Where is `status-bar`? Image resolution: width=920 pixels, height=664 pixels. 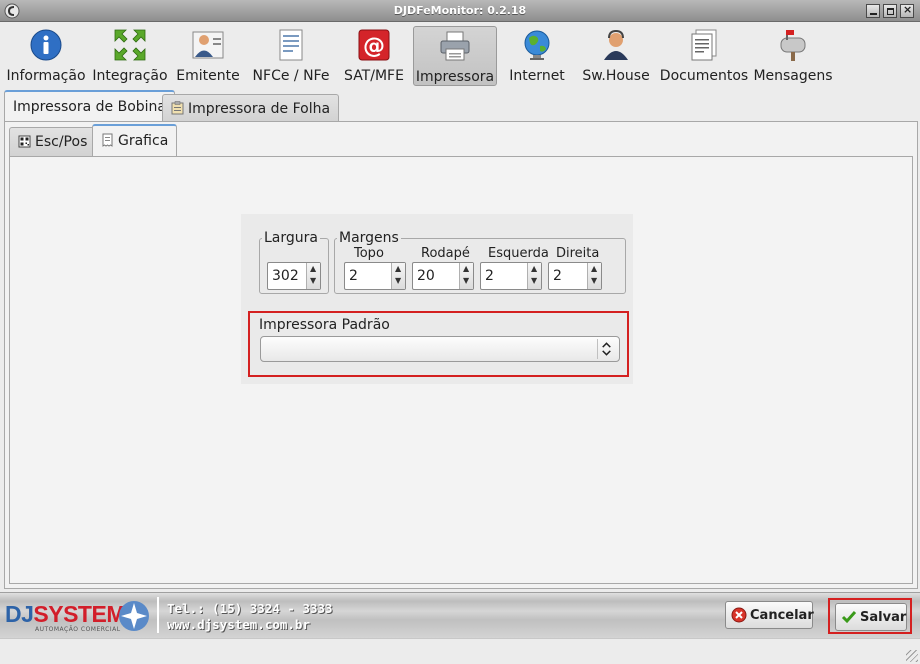 status-bar is located at coordinates (460, 651).